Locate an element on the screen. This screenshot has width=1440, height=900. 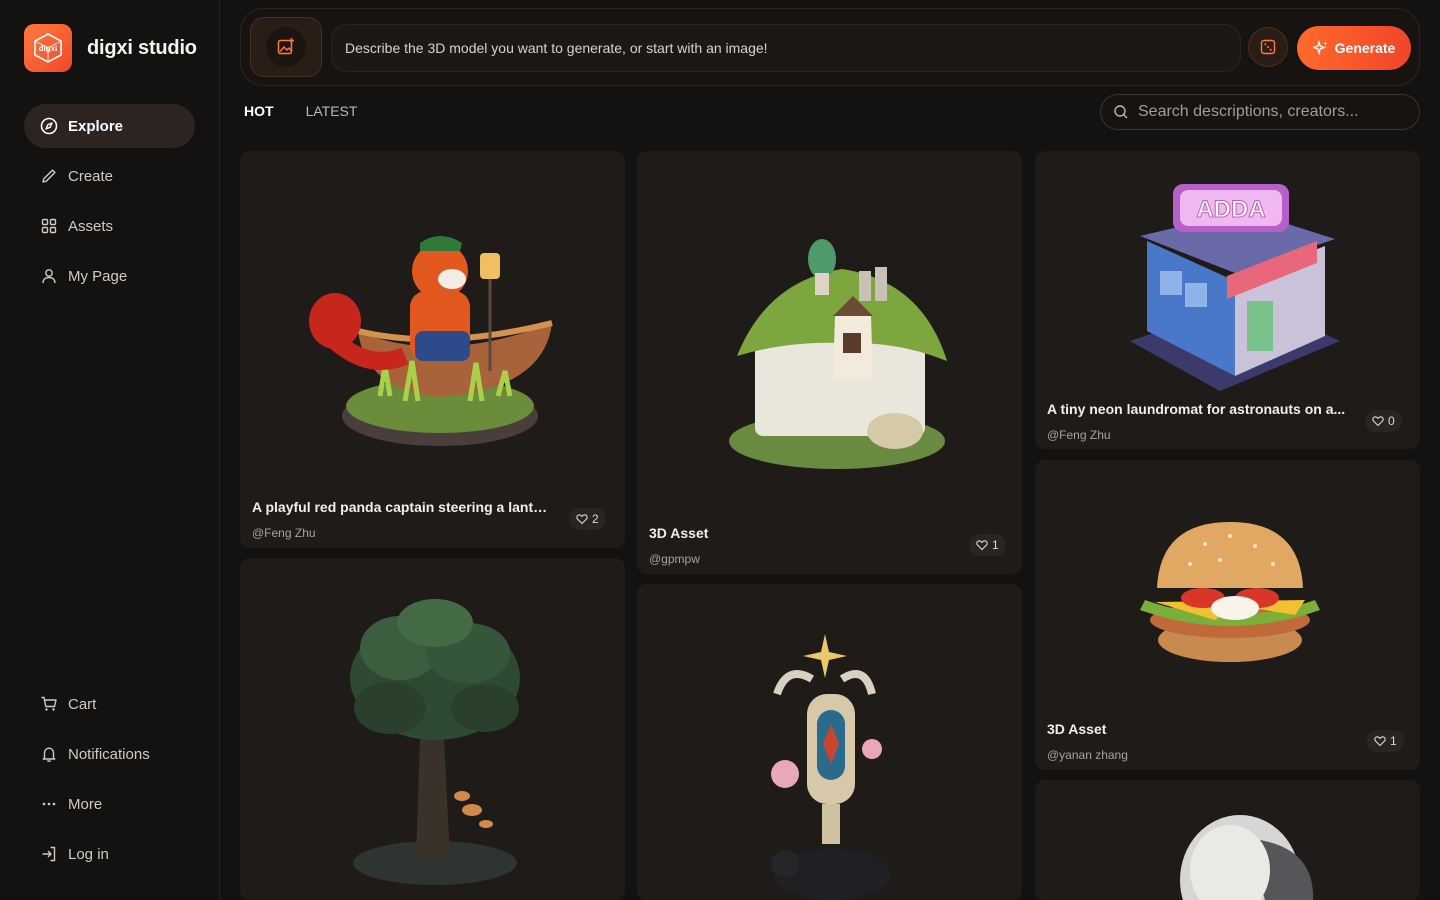
nav-label: Assets is located at coordinates (91, 226).